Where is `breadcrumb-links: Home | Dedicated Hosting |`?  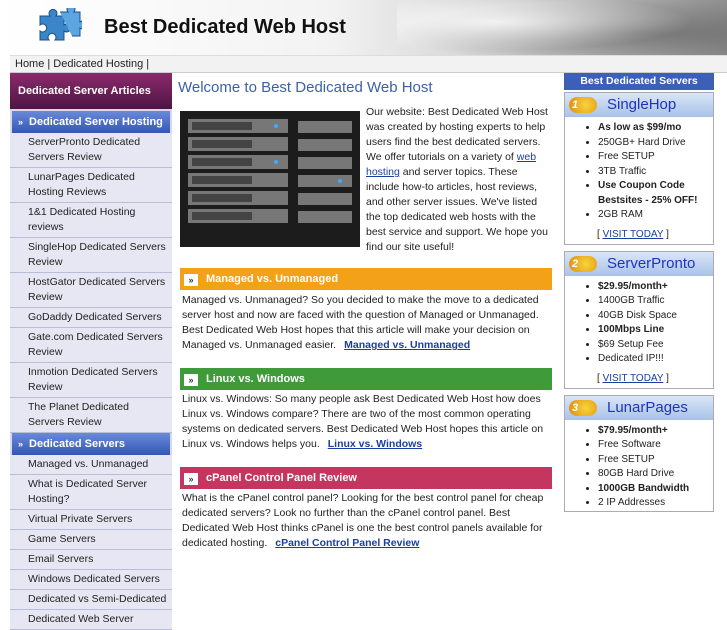
breadcrumb-links: Home | Dedicated Hosting | is located at coordinates (79, 64).